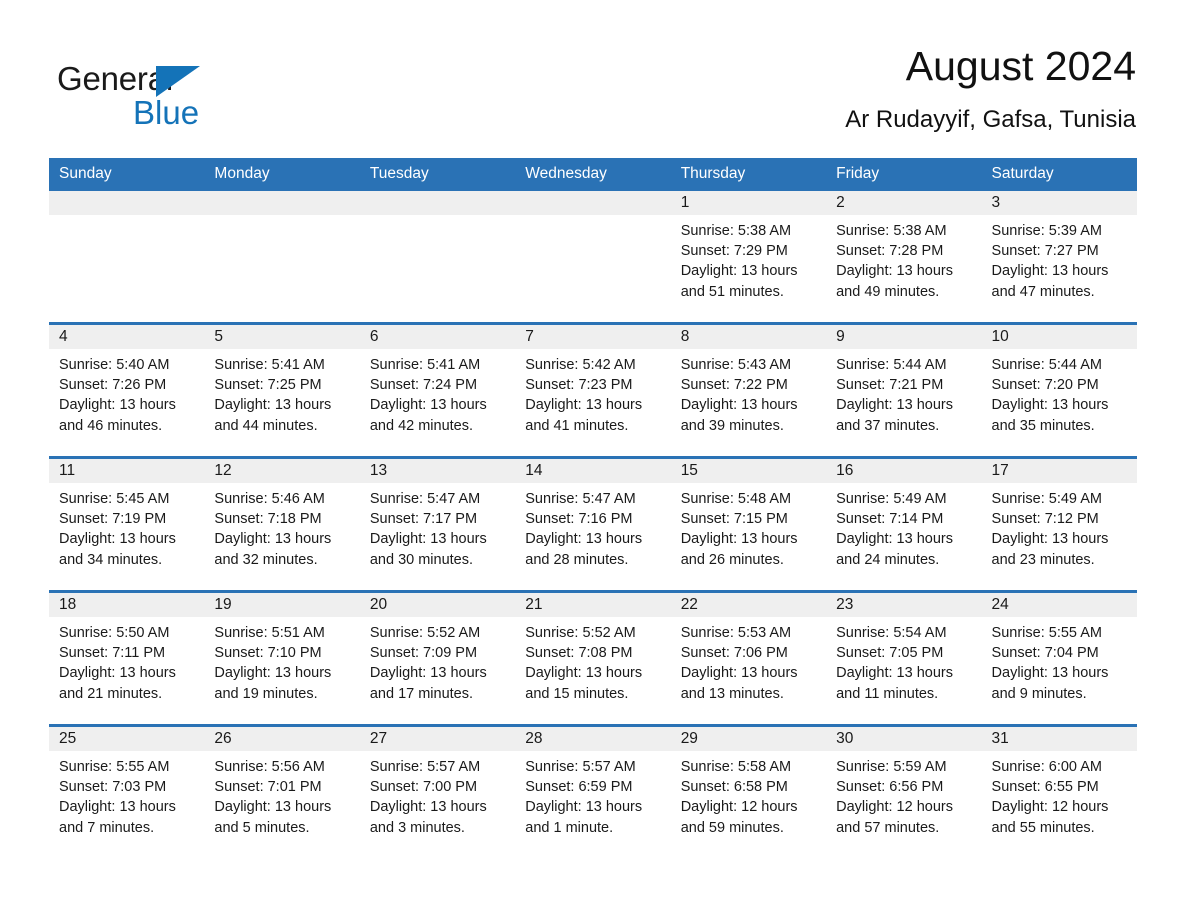  Describe the element at coordinates (178, 81) in the screenshot. I see `triangle-icon` at that location.